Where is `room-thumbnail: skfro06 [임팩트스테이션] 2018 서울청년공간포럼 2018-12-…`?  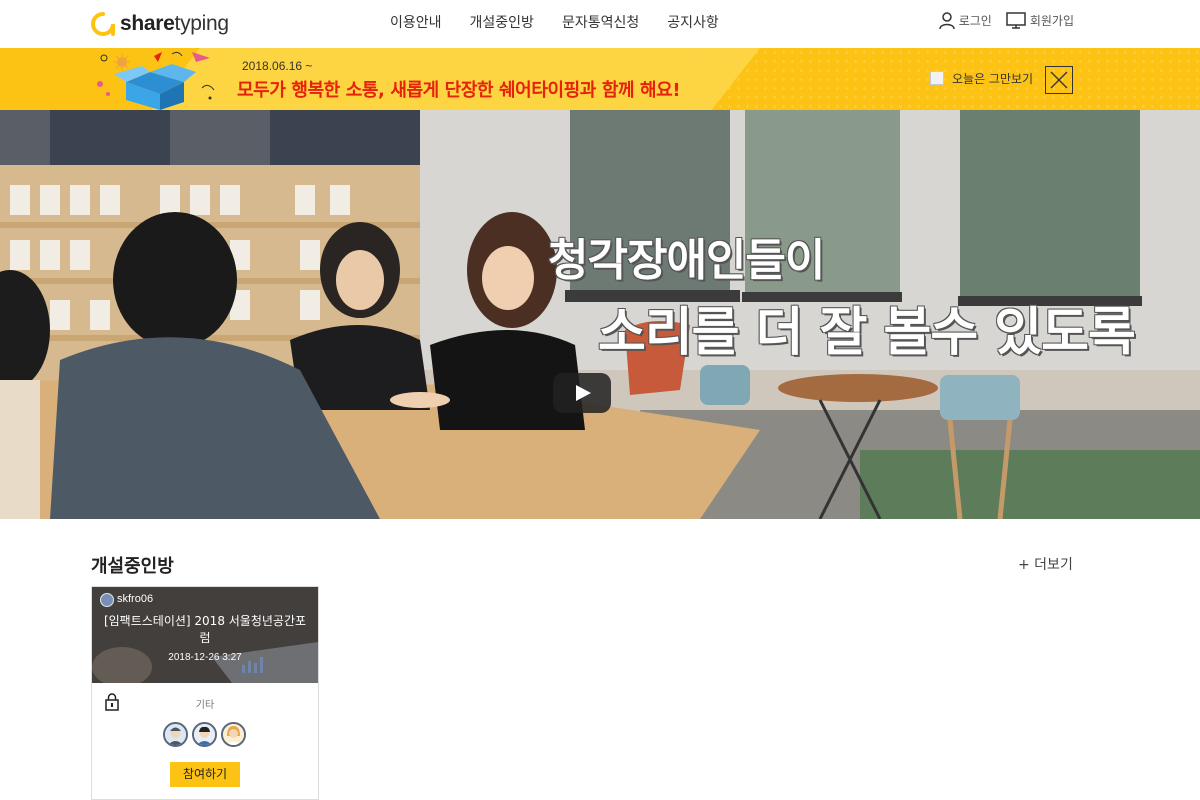 room-thumbnail: skfro06 [임팩트스테이션] 2018 서울청년공간포럼 2018-12-… is located at coordinates (205, 635).